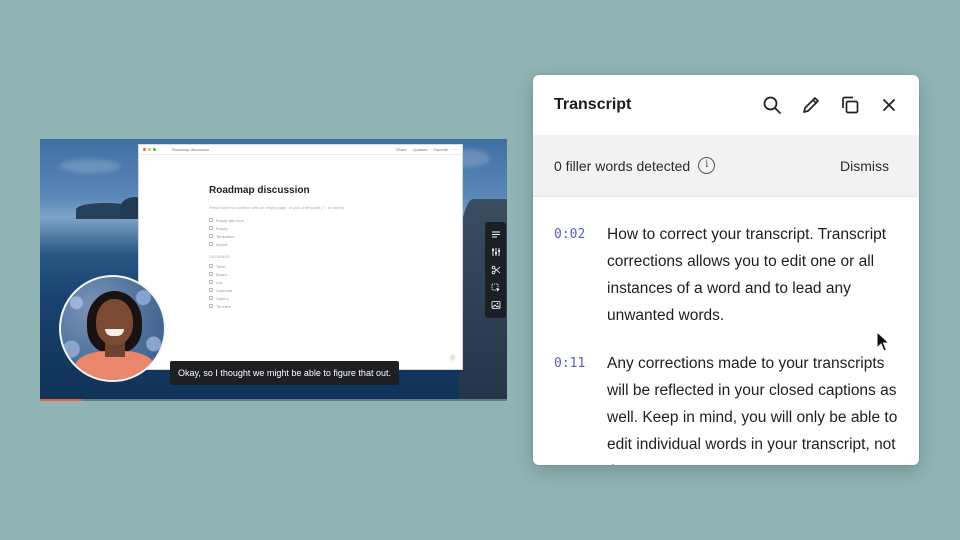 This screenshot has height=540, width=960. Describe the element at coordinates (335, 282) in the screenshot. I see `database-option: List` at that location.